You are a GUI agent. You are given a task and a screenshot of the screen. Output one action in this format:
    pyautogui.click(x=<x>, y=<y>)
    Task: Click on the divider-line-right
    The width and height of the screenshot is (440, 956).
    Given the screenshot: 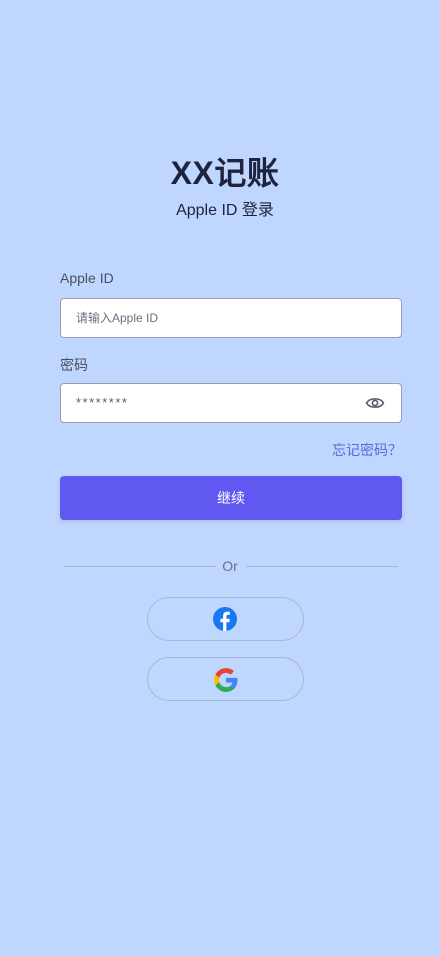 What is the action you would take?
    pyautogui.click(x=322, y=566)
    